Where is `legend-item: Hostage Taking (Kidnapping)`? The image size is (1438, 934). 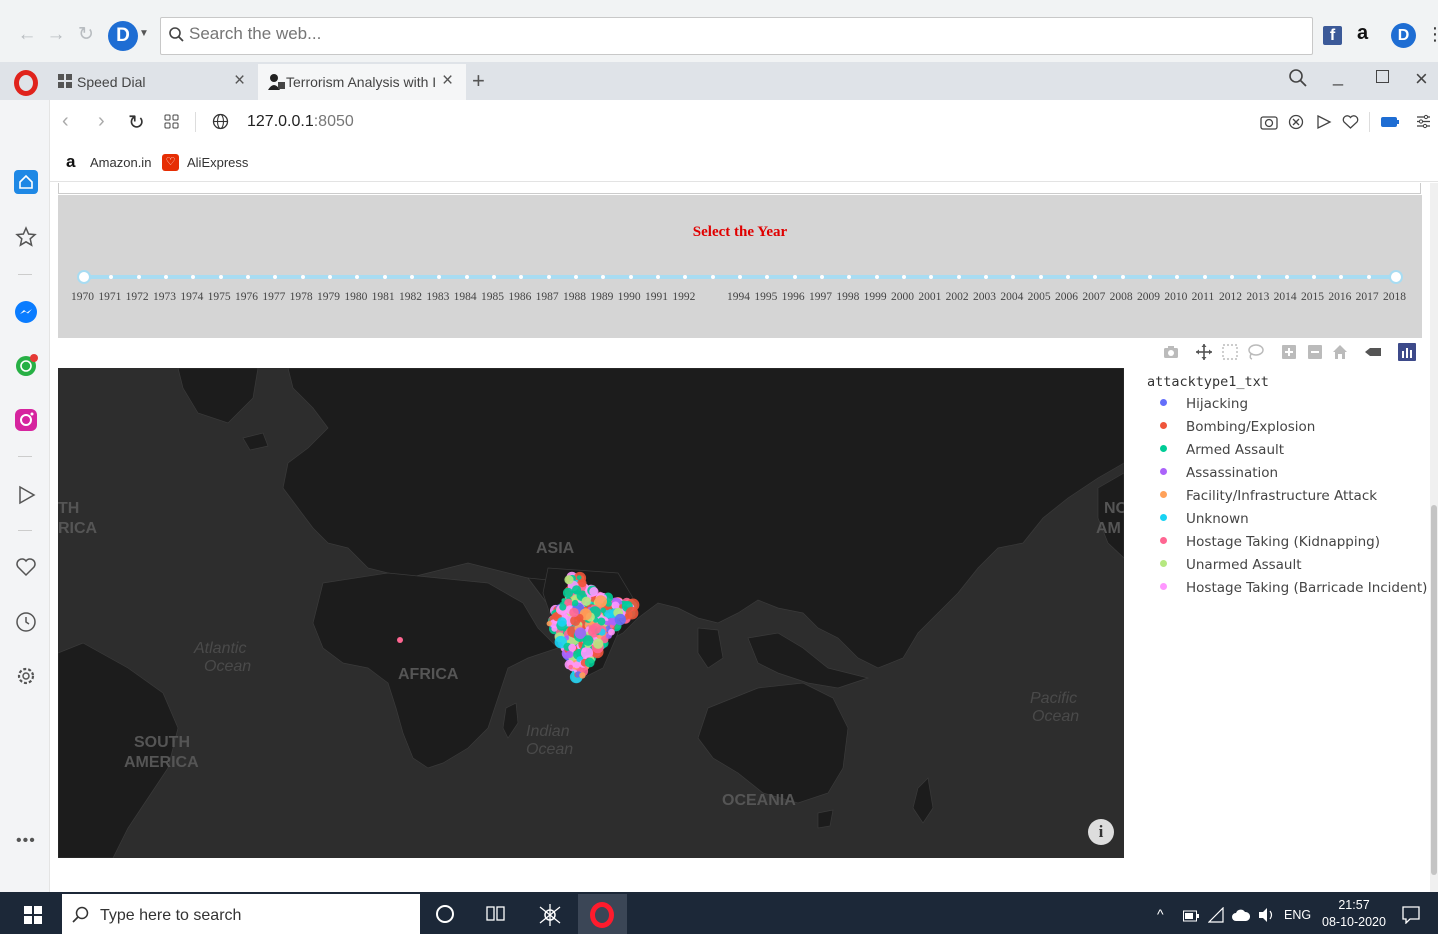 legend-item: Hostage Taking (Kidnapping) is located at coordinates (1270, 542).